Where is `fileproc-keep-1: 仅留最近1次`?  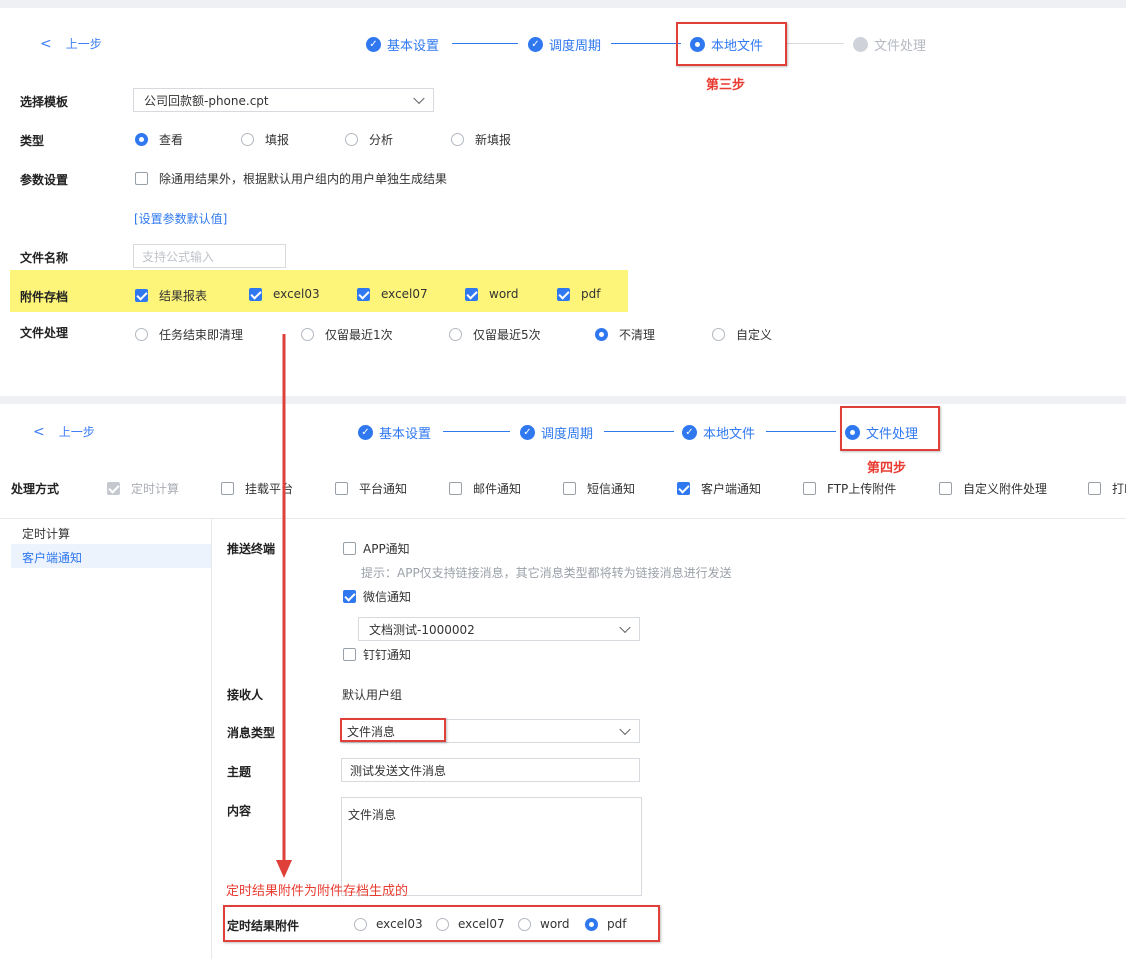 fileproc-keep-1: 仅留最近1次 is located at coordinates (347, 334).